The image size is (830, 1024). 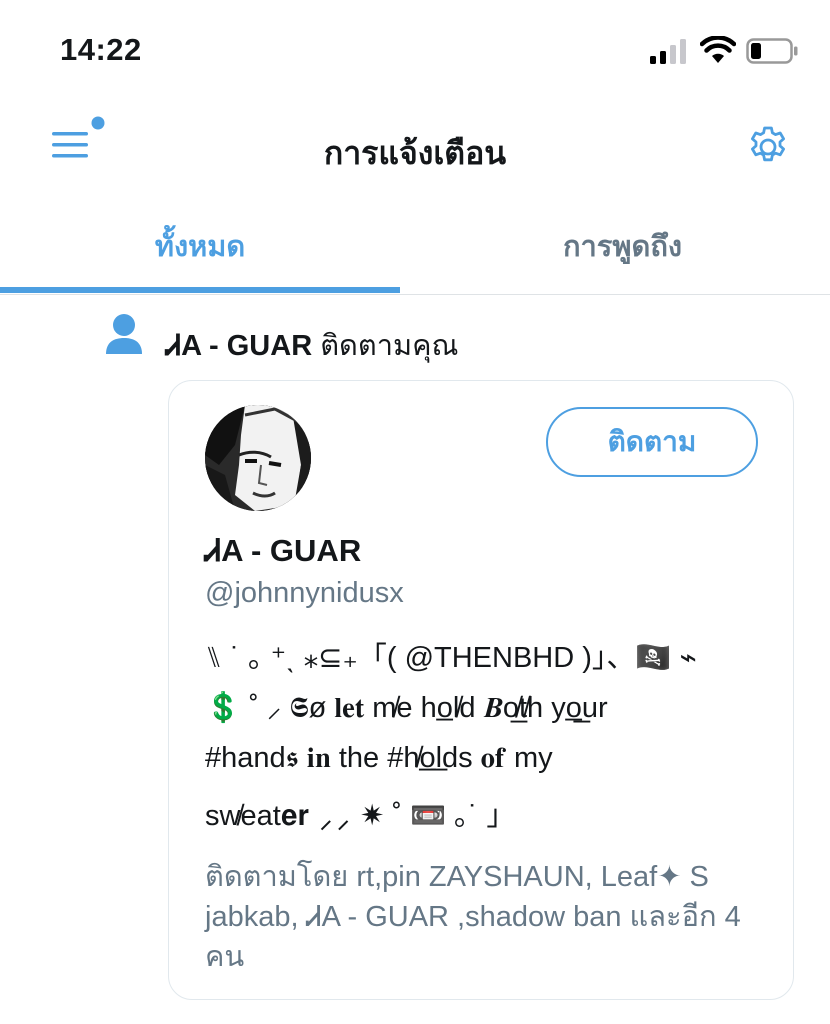 I want to click on bio-line: sw̸eat𝐞𝐫 ⸝⸝ ✷ ˚ 📼 ｡˙ 」, so click(x=360, y=816).